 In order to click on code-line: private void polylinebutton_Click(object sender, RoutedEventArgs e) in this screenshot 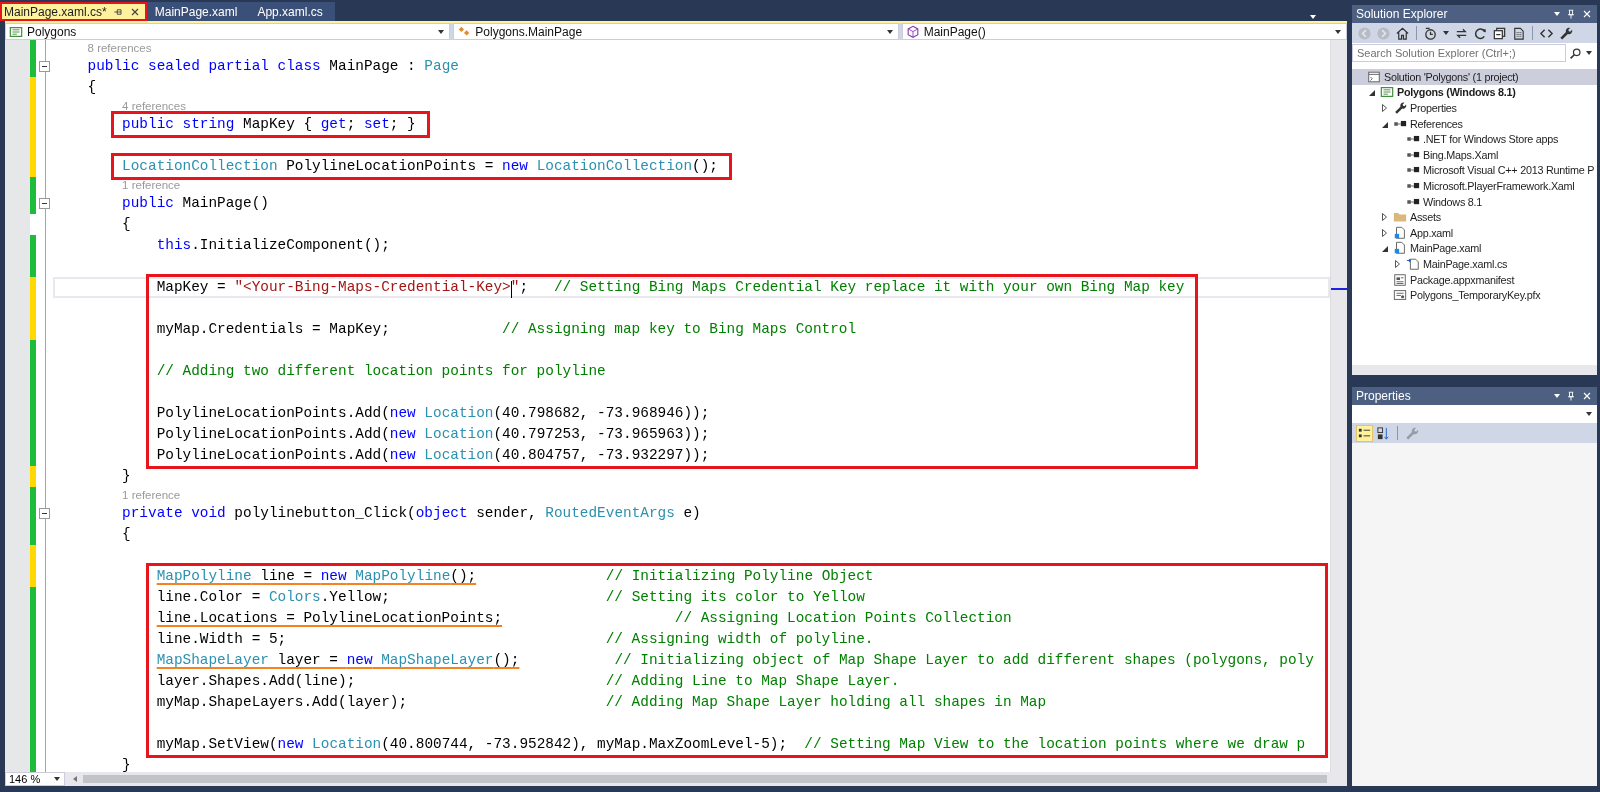, I will do `click(411, 513)`.